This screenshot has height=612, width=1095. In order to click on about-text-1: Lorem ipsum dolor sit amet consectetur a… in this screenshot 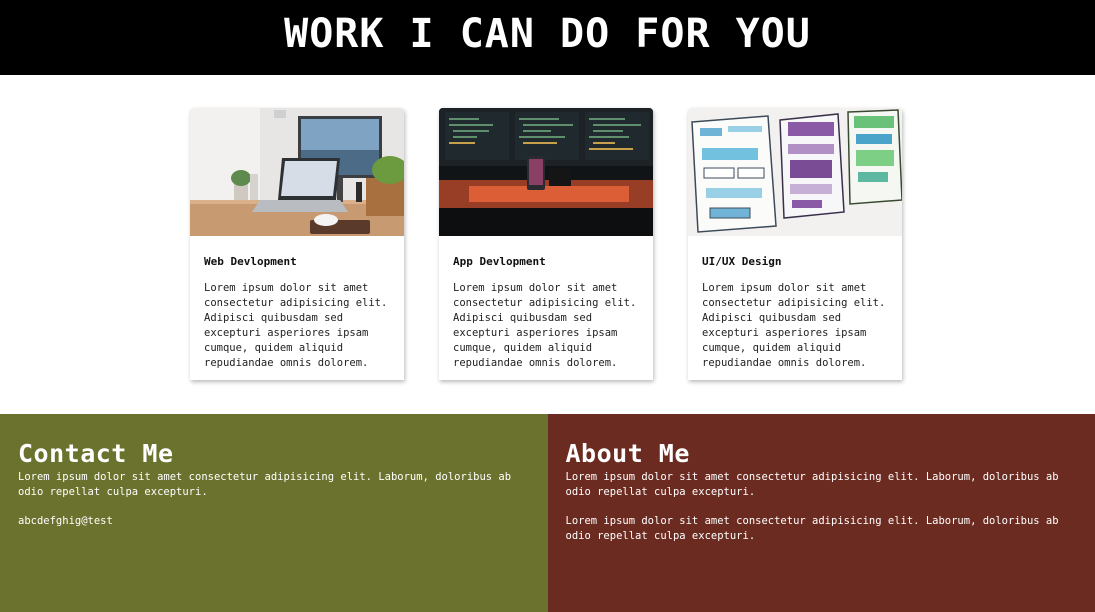, I will do `click(812, 484)`.